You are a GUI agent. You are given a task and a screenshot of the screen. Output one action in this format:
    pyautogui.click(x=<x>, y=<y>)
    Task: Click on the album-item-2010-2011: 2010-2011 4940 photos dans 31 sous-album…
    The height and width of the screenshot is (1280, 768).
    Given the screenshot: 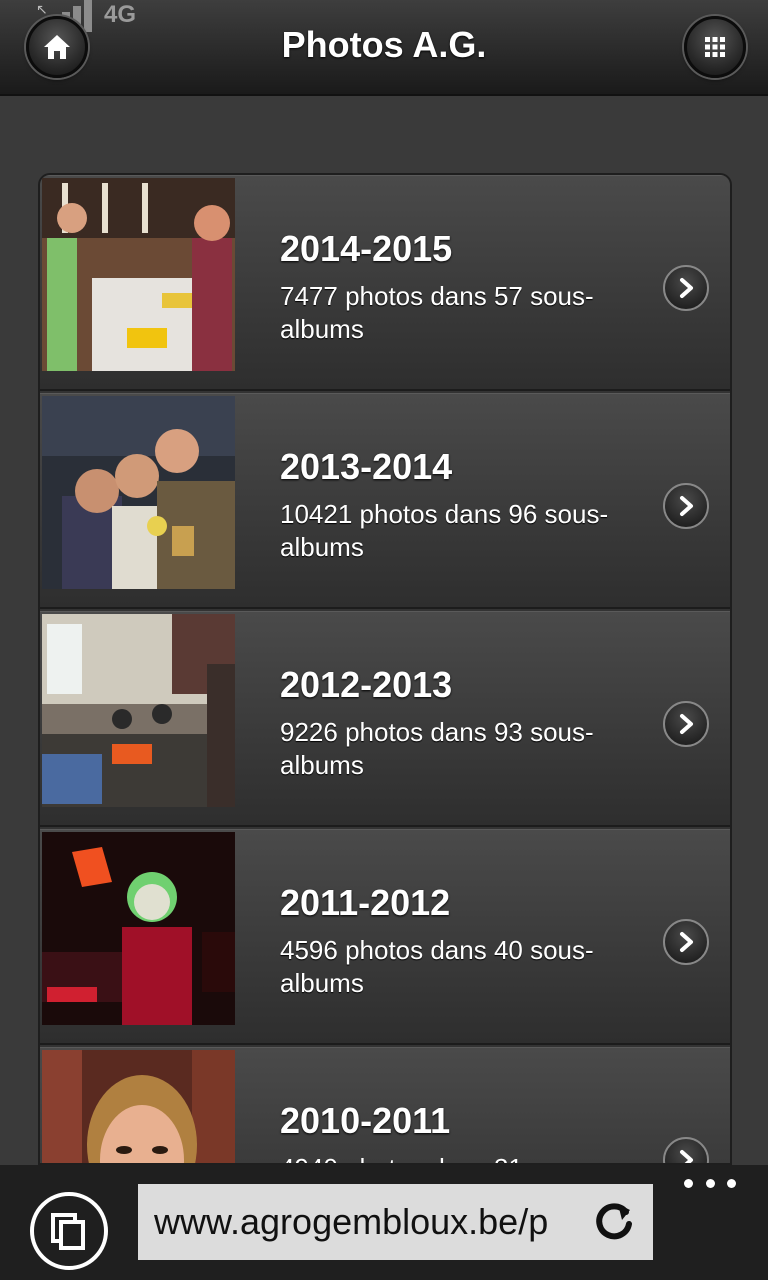 What is the action you would take?
    pyautogui.click(x=385, y=1105)
    